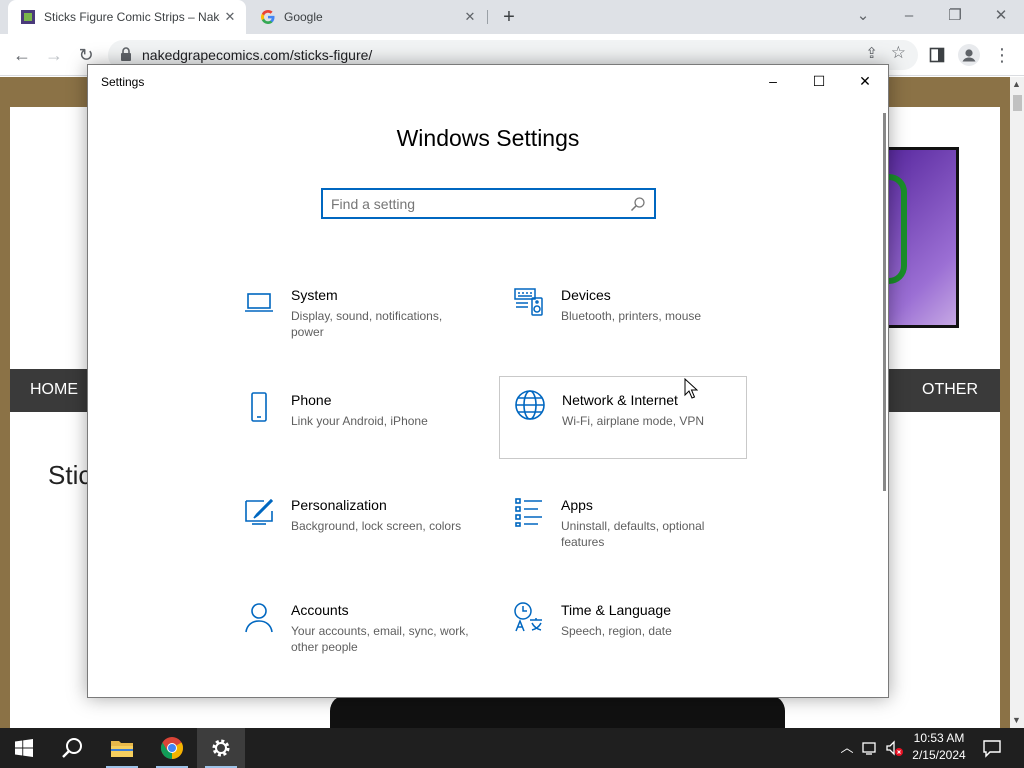  What do you see at coordinates (586, 295) in the screenshot?
I see `category-name: Devices` at bounding box center [586, 295].